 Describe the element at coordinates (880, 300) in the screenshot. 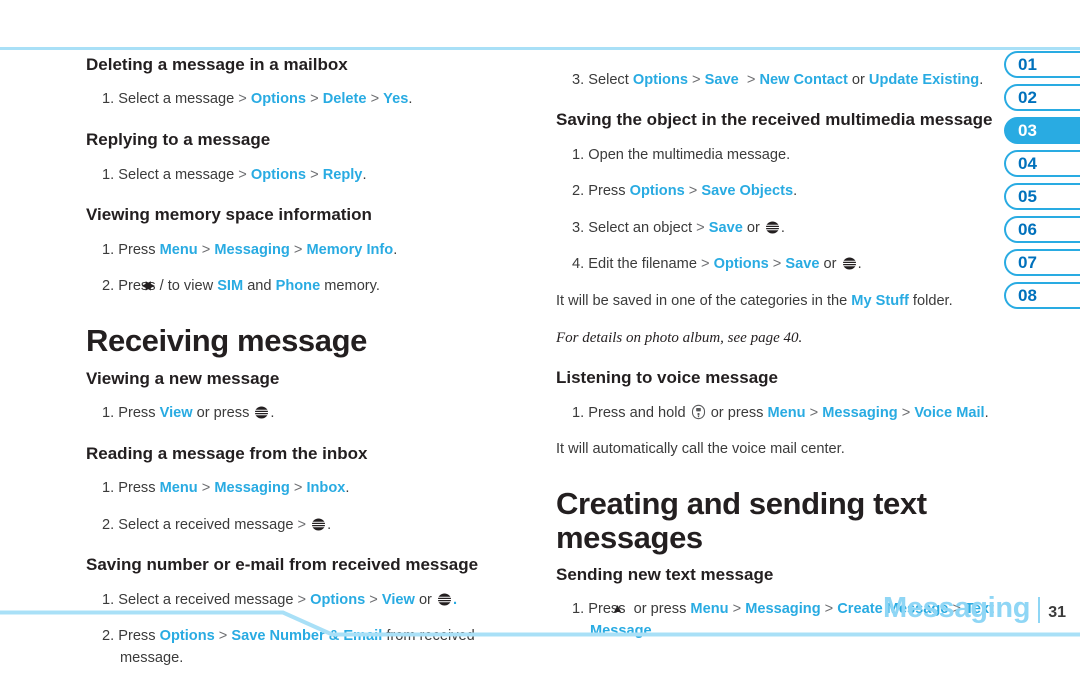

I see `keyword-my-stuff: My Stuff` at that location.